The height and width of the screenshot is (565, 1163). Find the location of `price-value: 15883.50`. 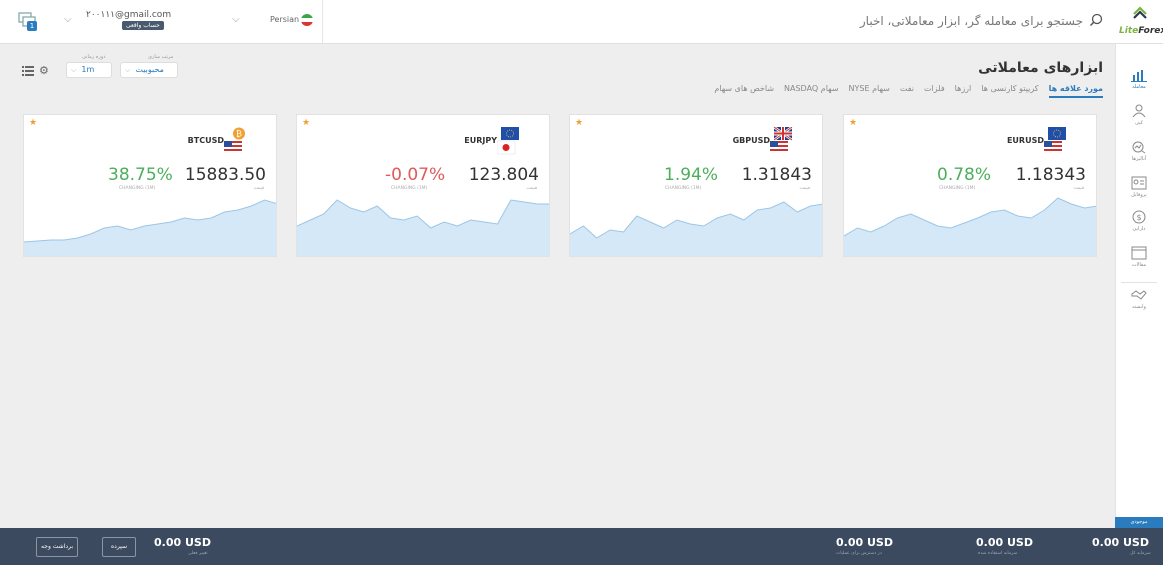

price-value: 15883.50 is located at coordinates (225, 175).